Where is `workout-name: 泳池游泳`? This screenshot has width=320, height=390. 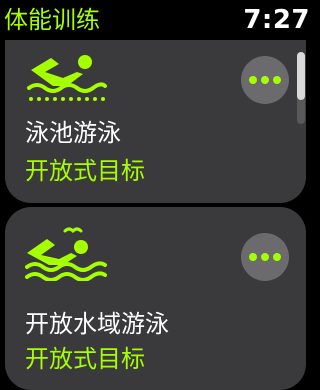 workout-name: 泳池游泳 is located at coordinates (73, 133).